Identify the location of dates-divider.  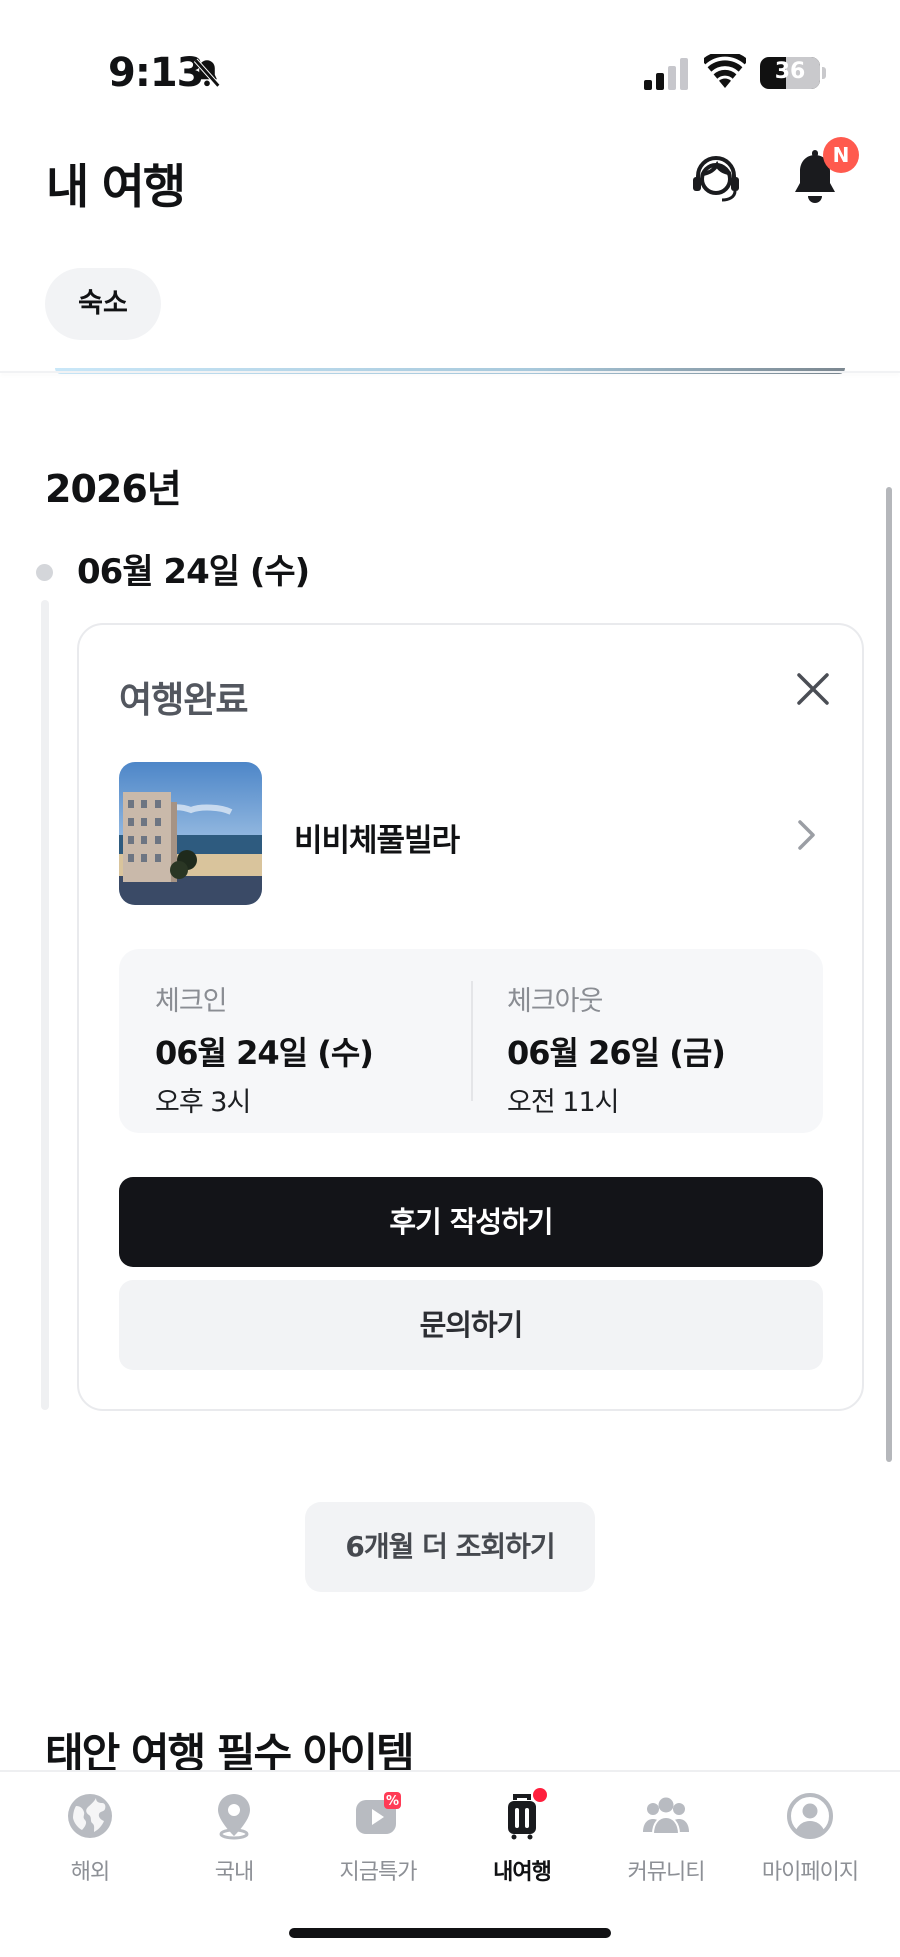
(472, 1041).